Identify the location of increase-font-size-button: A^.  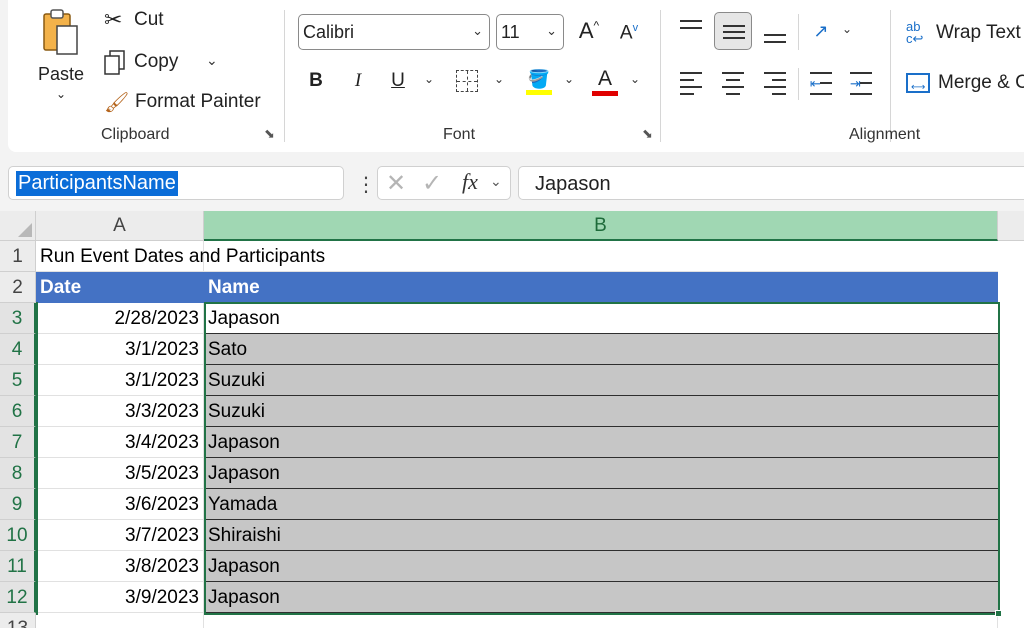
(589, 31).